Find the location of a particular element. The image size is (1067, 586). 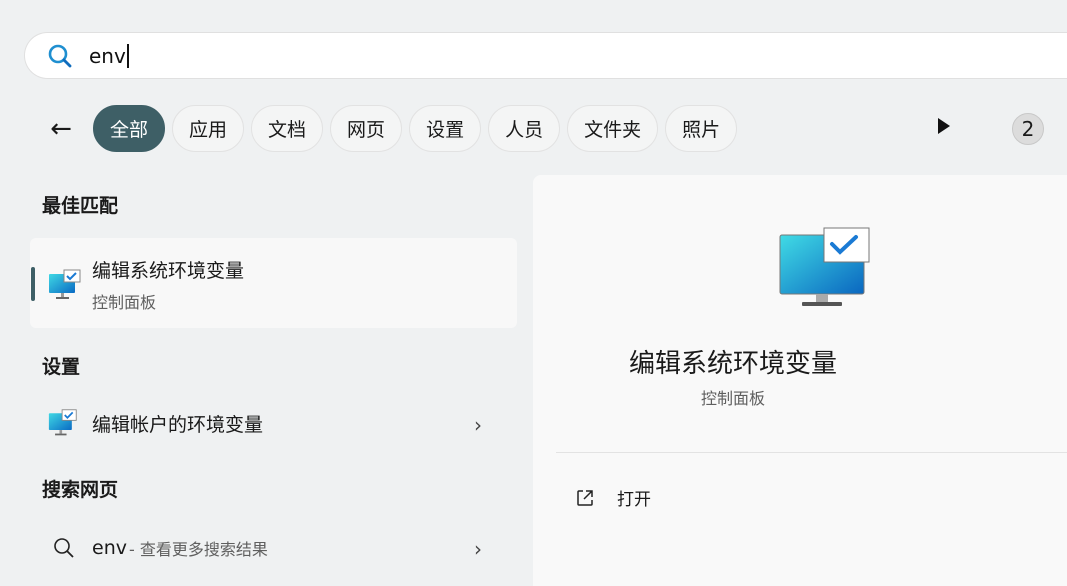

open-label: 打开 is located at coordinates (634, 500).